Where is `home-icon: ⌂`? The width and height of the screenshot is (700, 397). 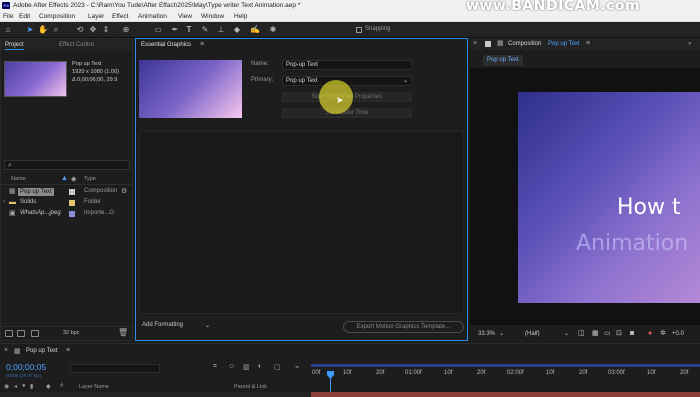
home-icon: ⌂ is located at coordinates (8, 30).